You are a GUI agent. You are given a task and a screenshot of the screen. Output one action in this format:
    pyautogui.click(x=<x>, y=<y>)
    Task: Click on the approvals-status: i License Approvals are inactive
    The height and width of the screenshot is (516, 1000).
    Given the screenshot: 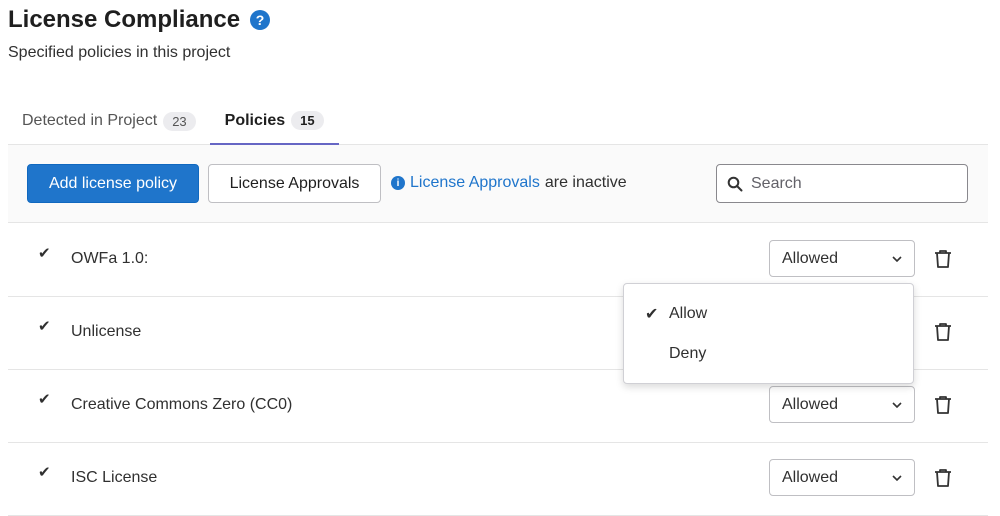 What is the action you would take?
    pyautogui.click(x=509, y=183)
    